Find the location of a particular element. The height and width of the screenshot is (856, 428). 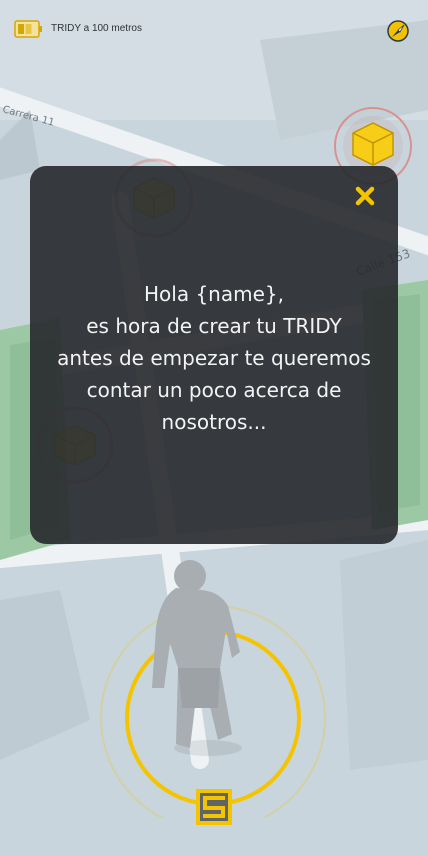

message-line: contar un poco acerca de is located at coordinates (214, 390).